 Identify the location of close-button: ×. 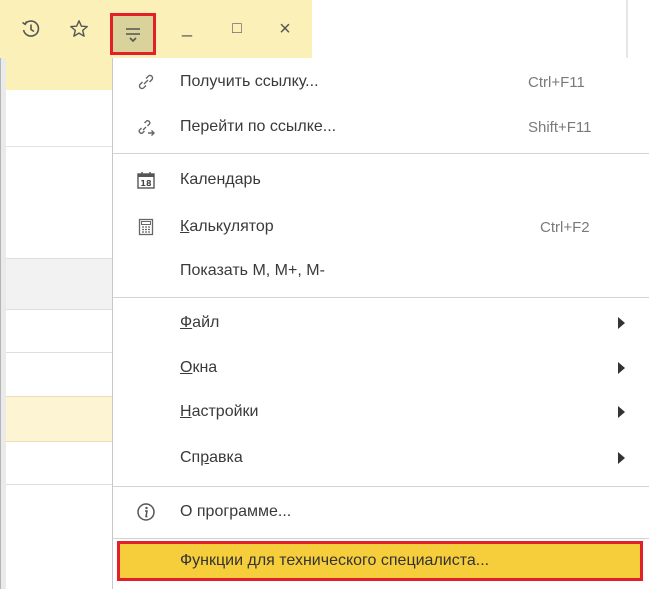
(285, 29).